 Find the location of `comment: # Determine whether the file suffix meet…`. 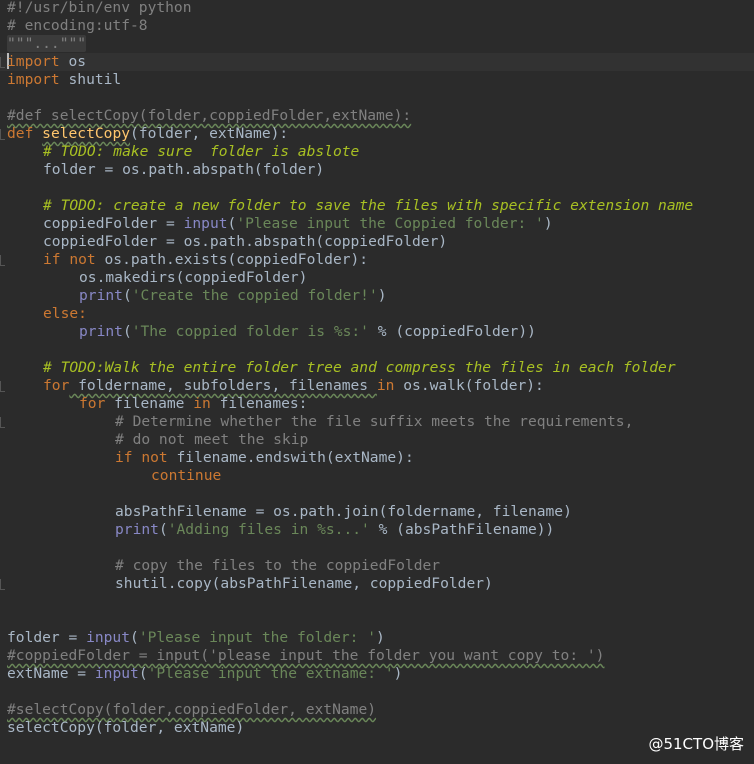

comment: # Determine whether the file suffix meet… is located at coordinates (374, 421).